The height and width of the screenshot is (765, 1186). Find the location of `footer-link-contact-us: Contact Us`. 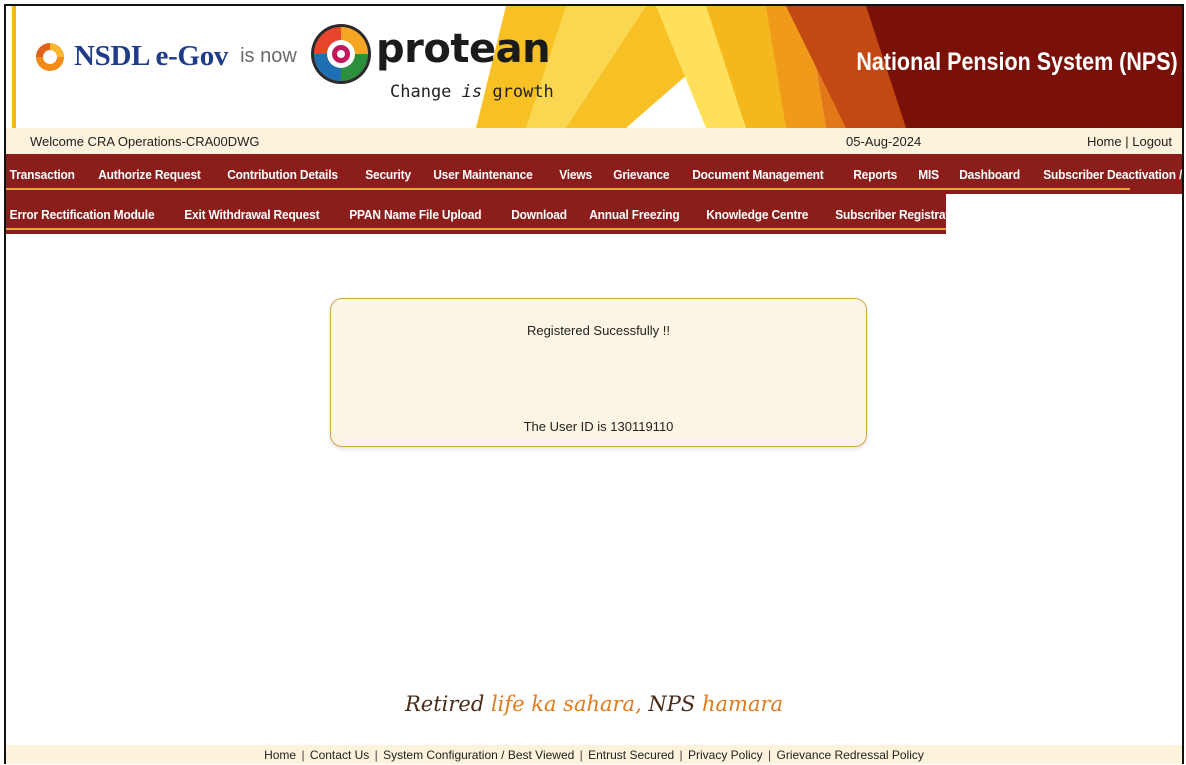

footer-link-contact-us: Contact Us is located at coordinates (339, 755).